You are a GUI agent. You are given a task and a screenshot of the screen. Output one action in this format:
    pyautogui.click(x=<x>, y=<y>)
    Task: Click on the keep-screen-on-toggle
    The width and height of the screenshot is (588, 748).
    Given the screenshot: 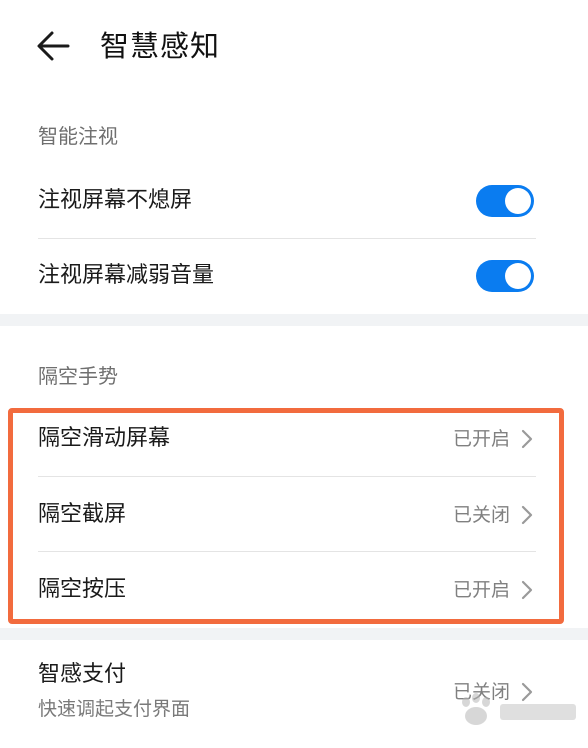 What is the action you would take?
    pyautogui.click(x=505, y=201)
    